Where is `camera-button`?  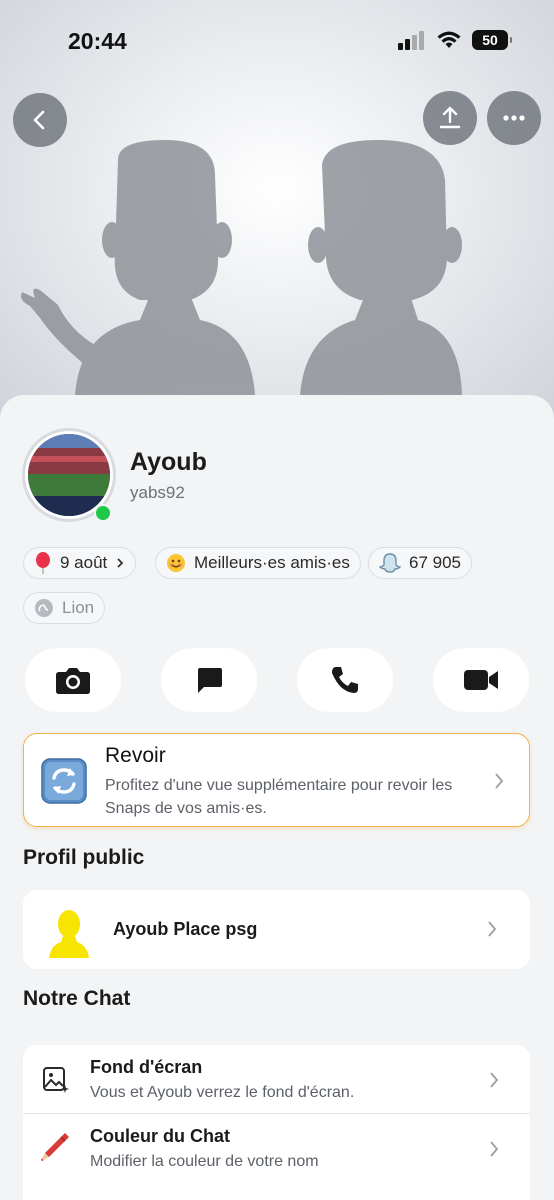
camera-button is located at coordinates (73, 680).